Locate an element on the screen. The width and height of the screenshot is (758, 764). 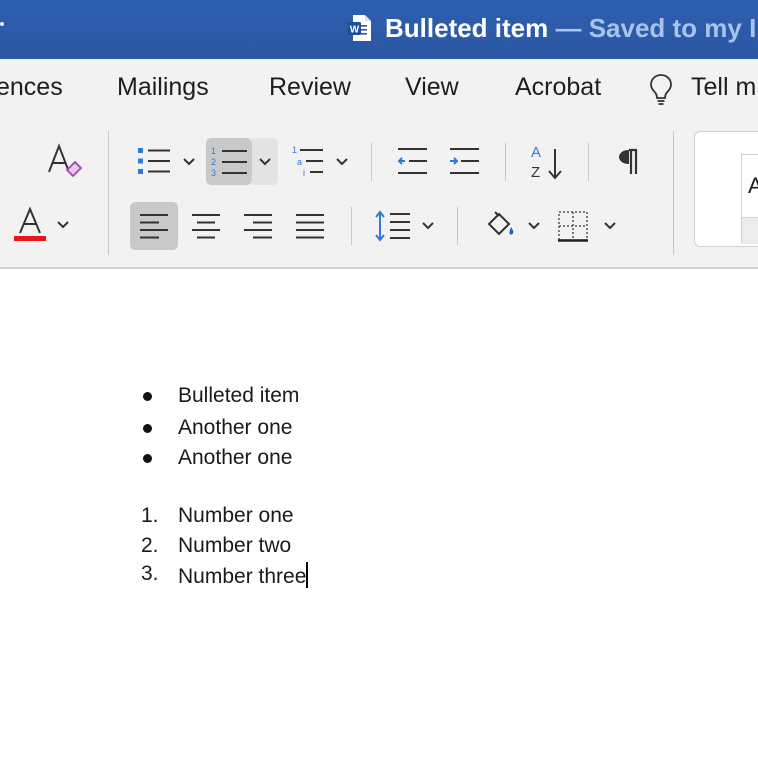
align-center-icon is located at coordinates (206, 226).